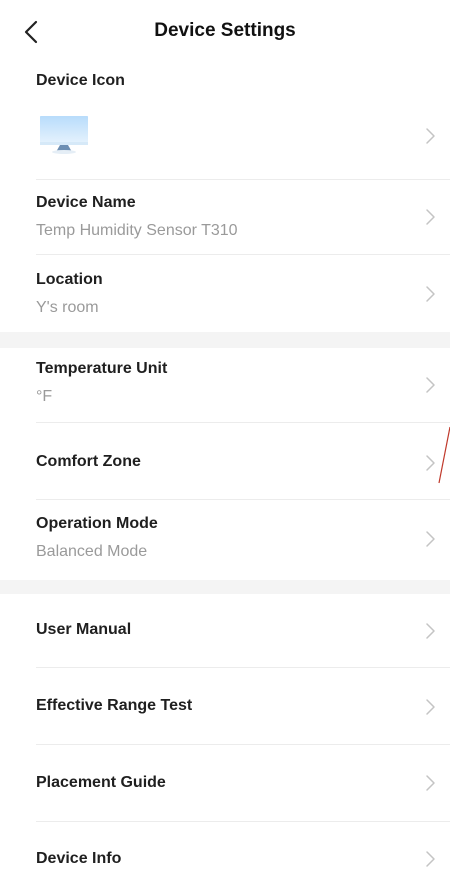 This screenshot has height=880, width=450. I want to click on page-title: Device Settings, so click(225, 30).